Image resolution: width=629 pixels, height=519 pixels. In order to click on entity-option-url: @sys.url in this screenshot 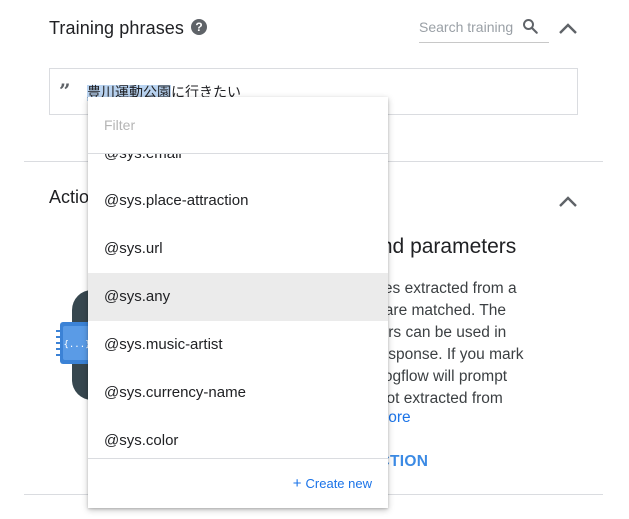, I will do `click(238, 249)`.